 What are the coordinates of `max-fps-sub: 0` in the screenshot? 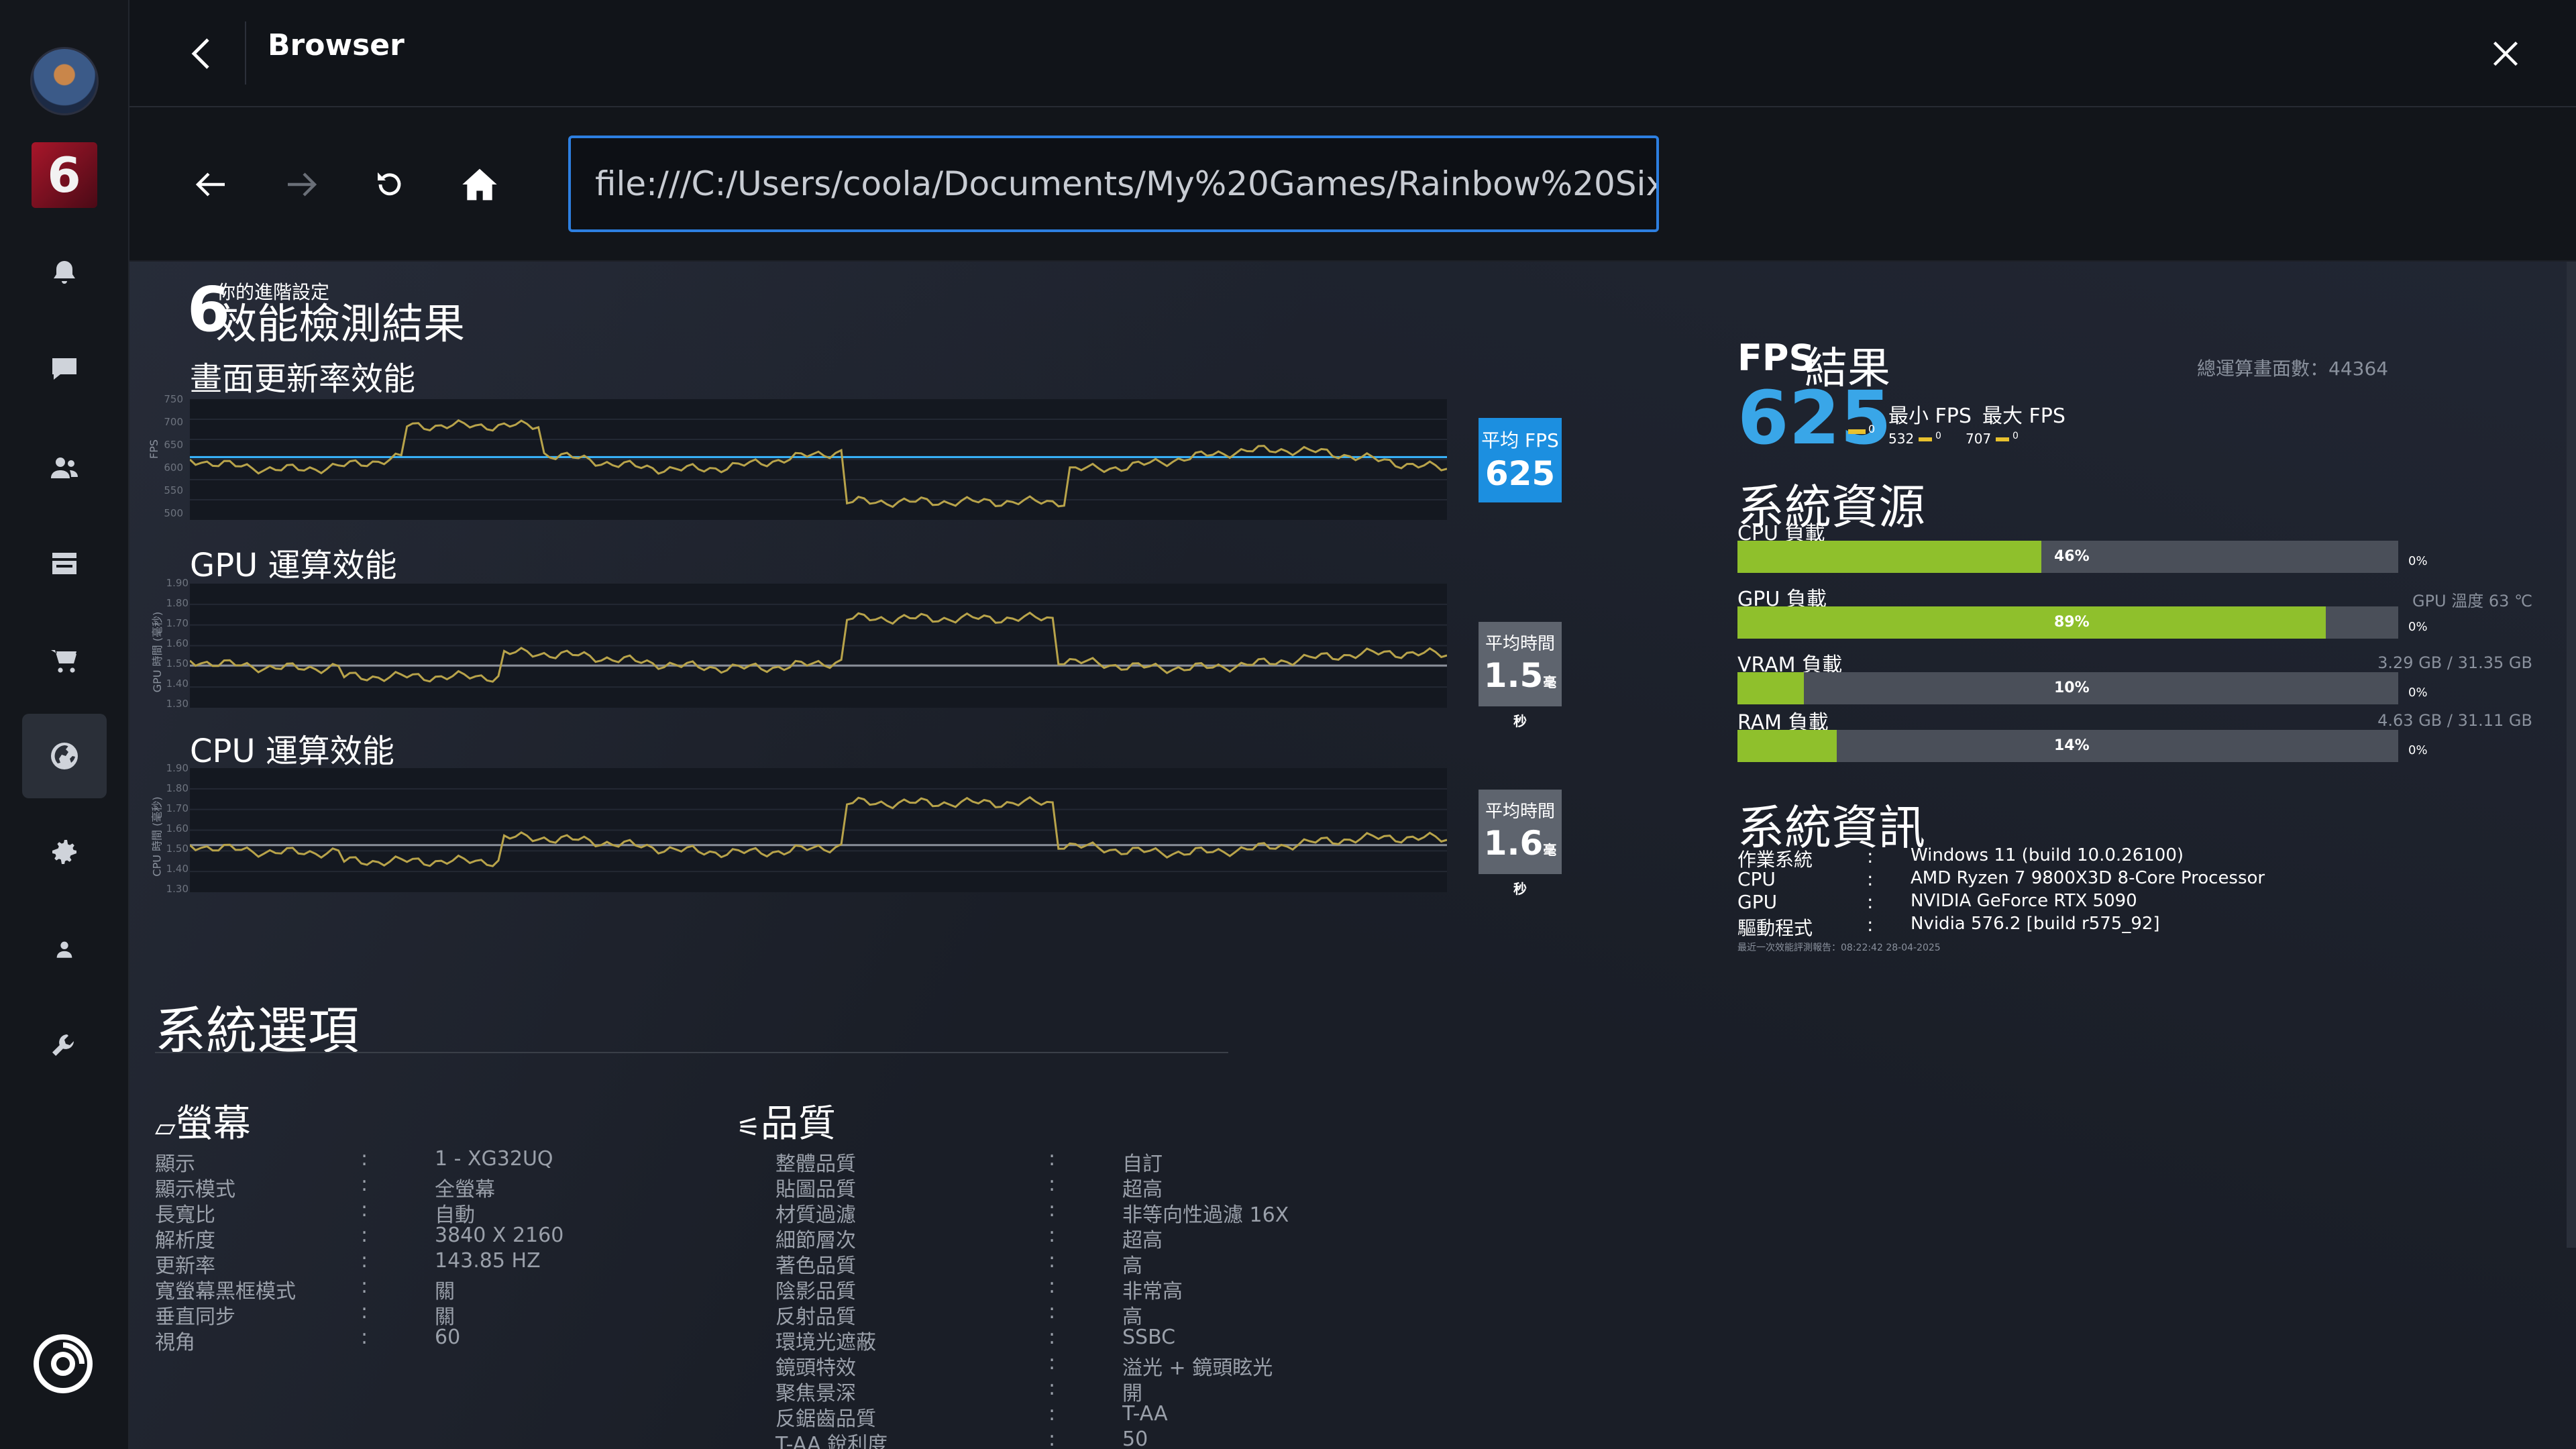 It's located at (2015, 436).